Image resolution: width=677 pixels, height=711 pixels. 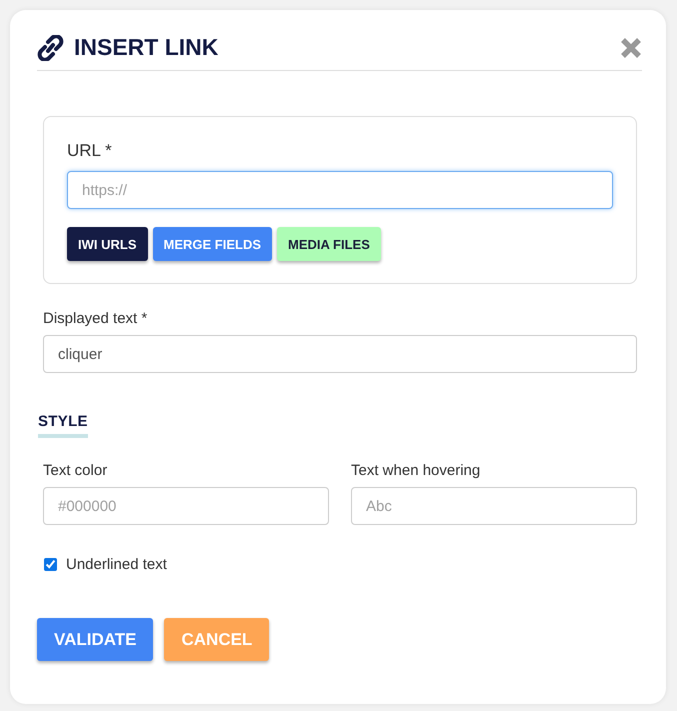 What do you see at coordinates (494, 506) in the screenshot?
I see `text-field: Abc` at bounding box center [494, 506].